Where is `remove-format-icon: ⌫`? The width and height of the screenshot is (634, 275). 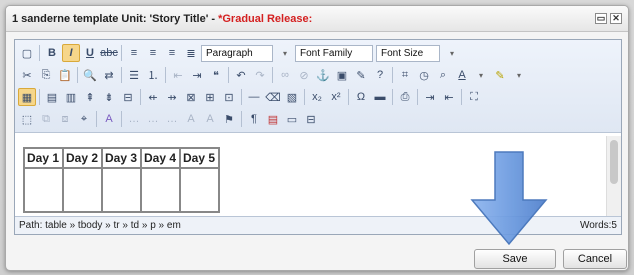
remove-format-icon: ⌫ is located at coordinates (273, 97).